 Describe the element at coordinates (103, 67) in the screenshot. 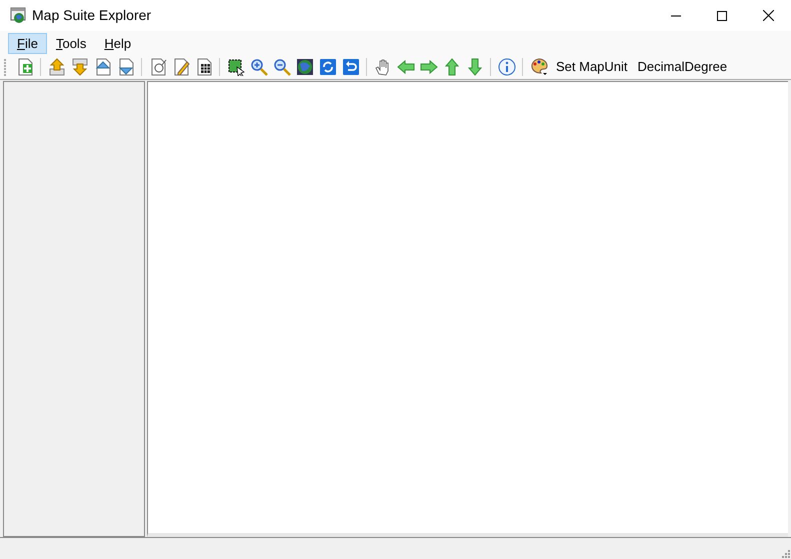

I see `move-to-top-icon` at that location.